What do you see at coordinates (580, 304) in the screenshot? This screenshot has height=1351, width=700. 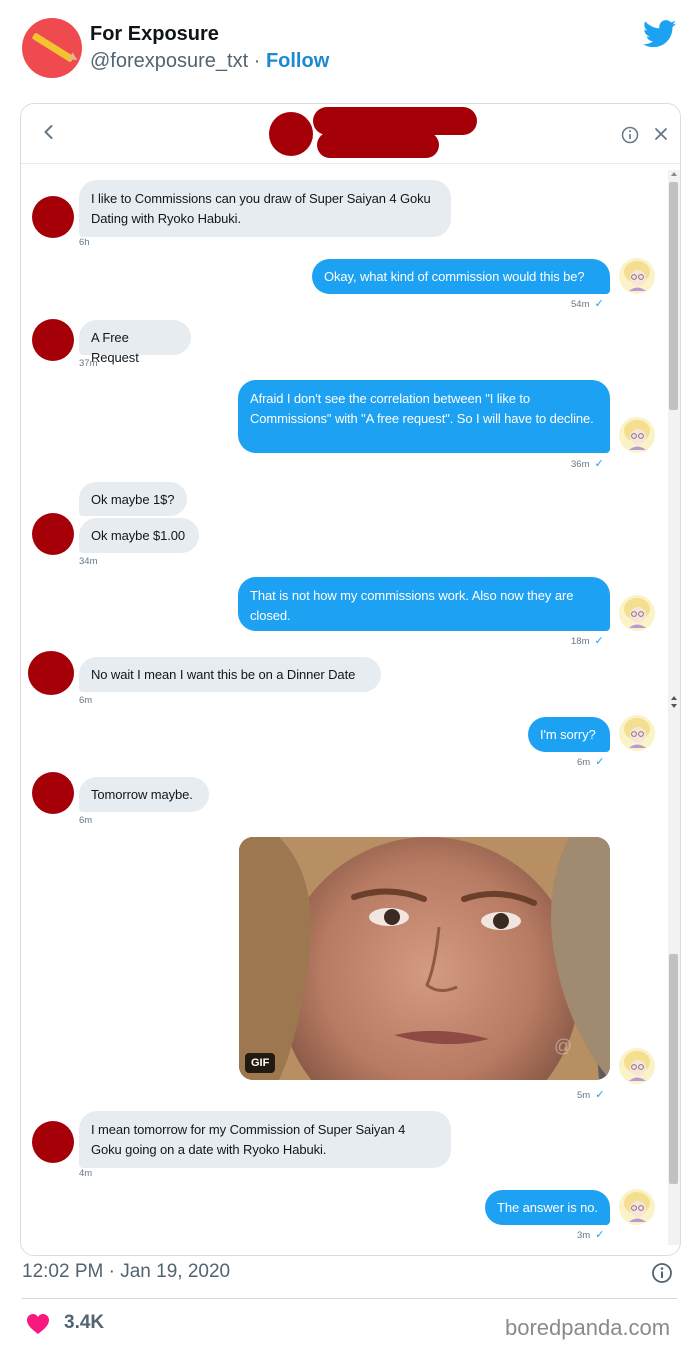 I see `message-time: 54m` at bounding box center [580, 304].